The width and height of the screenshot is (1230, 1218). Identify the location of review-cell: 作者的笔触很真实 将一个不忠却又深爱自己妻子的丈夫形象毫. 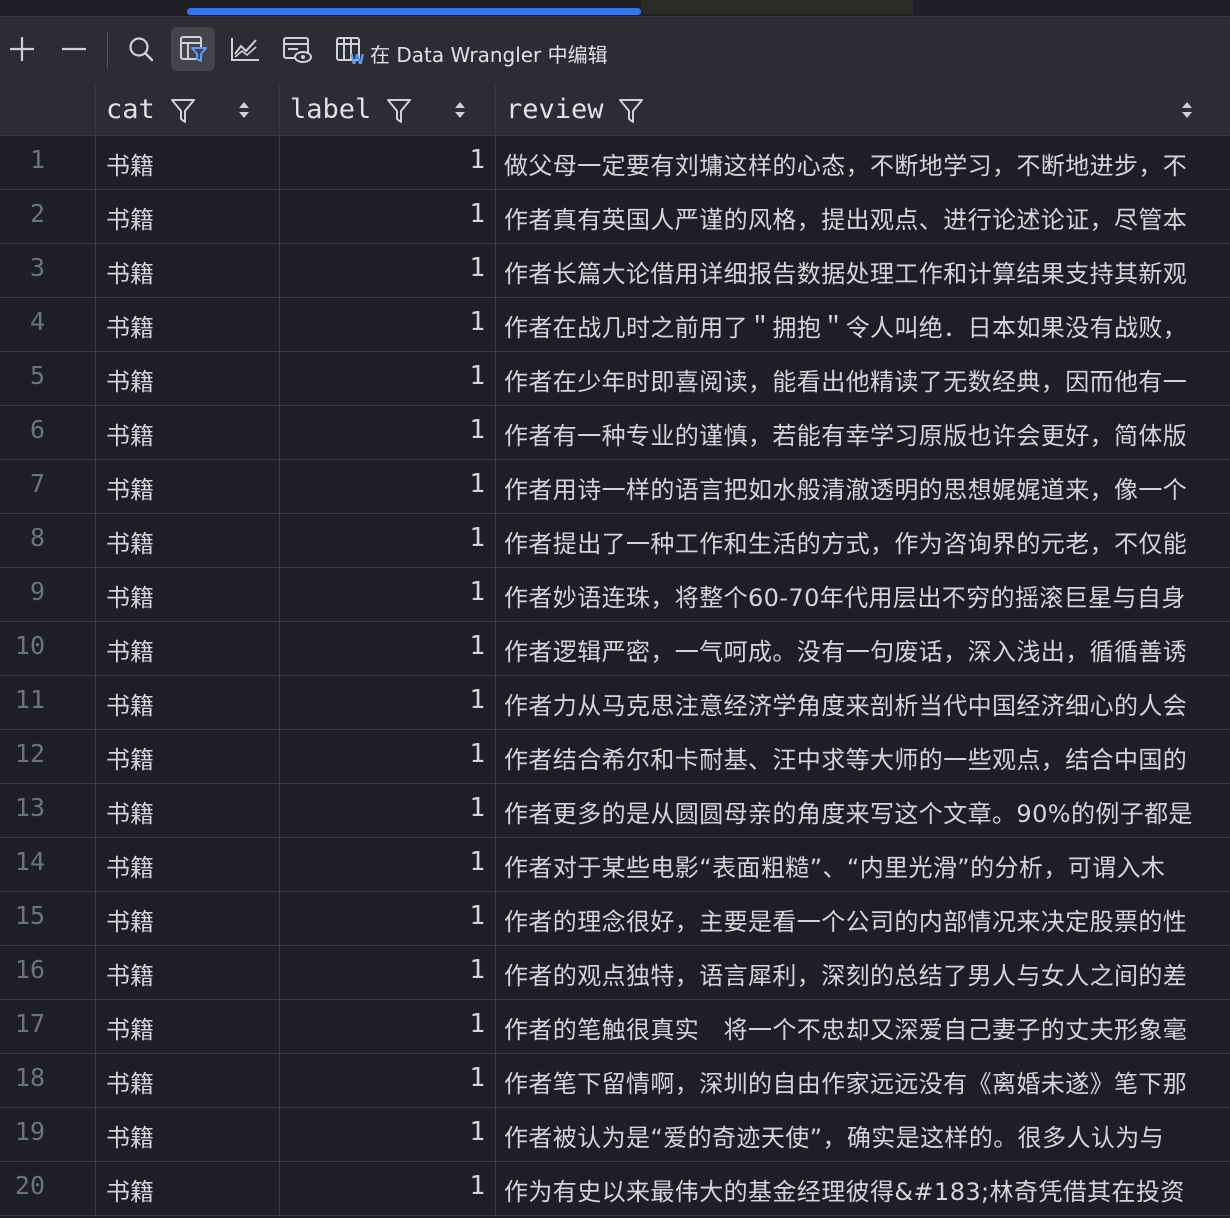
(863, 1026).